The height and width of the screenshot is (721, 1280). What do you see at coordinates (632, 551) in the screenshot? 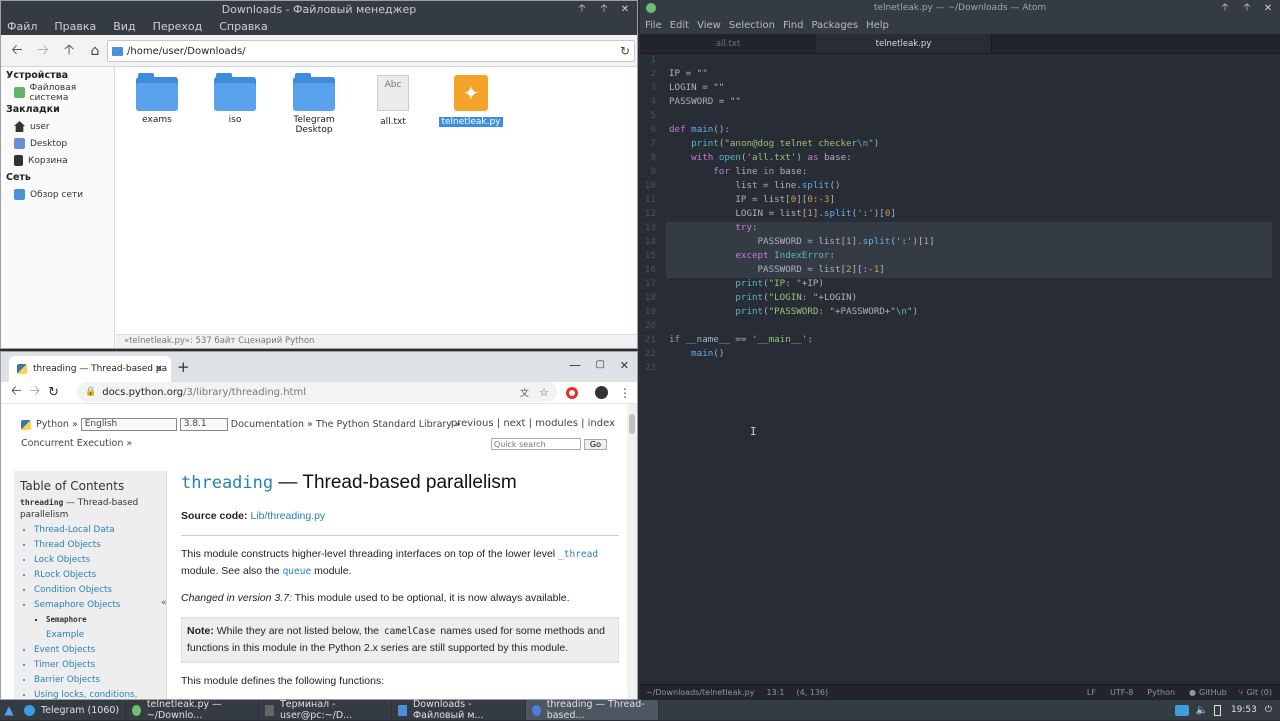
I see `page-scrollbar` at bounding box center [632, 551].